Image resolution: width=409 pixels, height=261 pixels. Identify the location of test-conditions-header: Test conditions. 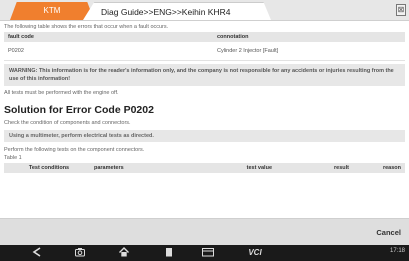
(49, 167).